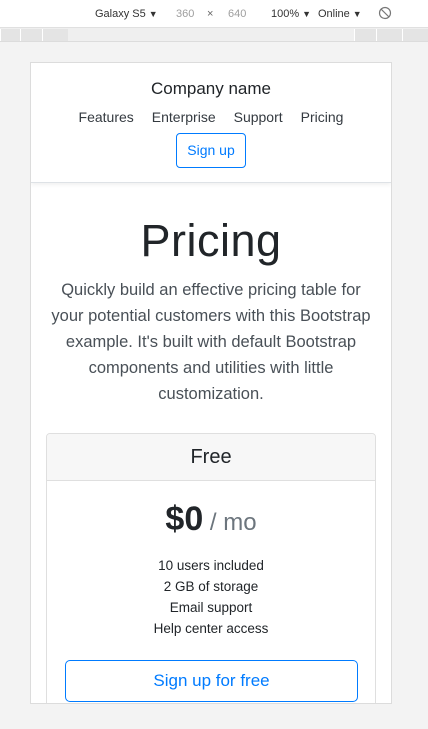 The width and height of the screenshot is (428, 729). I want to click on media-query-bar, so click(214, 35).